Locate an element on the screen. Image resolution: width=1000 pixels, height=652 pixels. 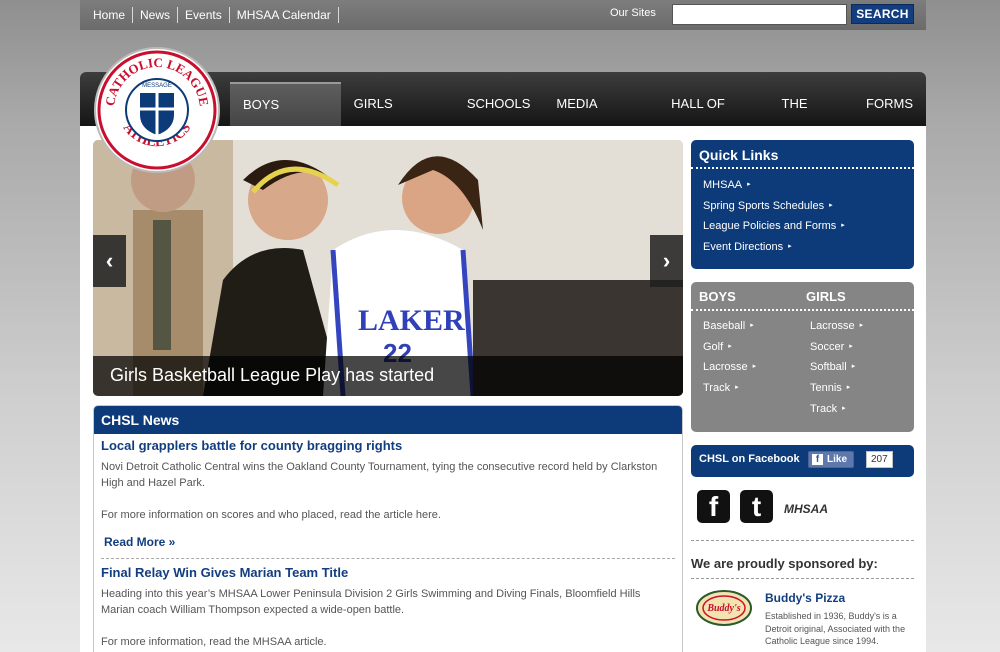
logo-message-text: MESSAGE is located at coordinates (157, 86).